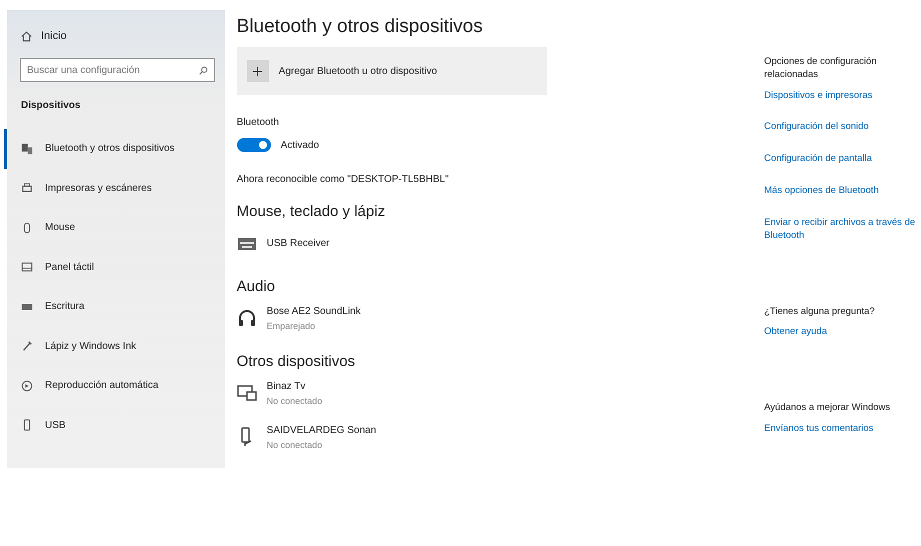  What do you see at coordinates (114, 267) in the screenshot?
I see `nav-item: Panel táctil` at bounding box center [114, 267].